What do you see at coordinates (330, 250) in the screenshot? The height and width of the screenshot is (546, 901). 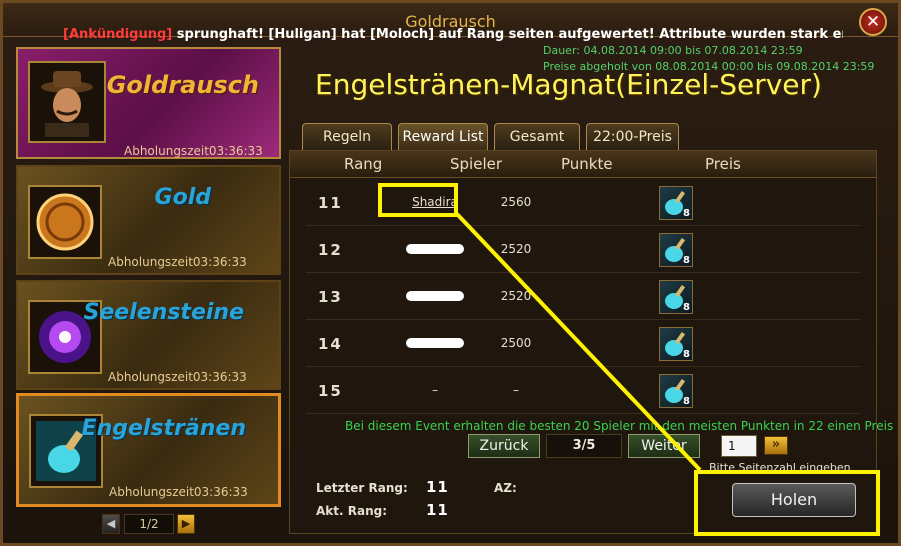 I see `row-rank: 12` at bounding box center [330, 250].